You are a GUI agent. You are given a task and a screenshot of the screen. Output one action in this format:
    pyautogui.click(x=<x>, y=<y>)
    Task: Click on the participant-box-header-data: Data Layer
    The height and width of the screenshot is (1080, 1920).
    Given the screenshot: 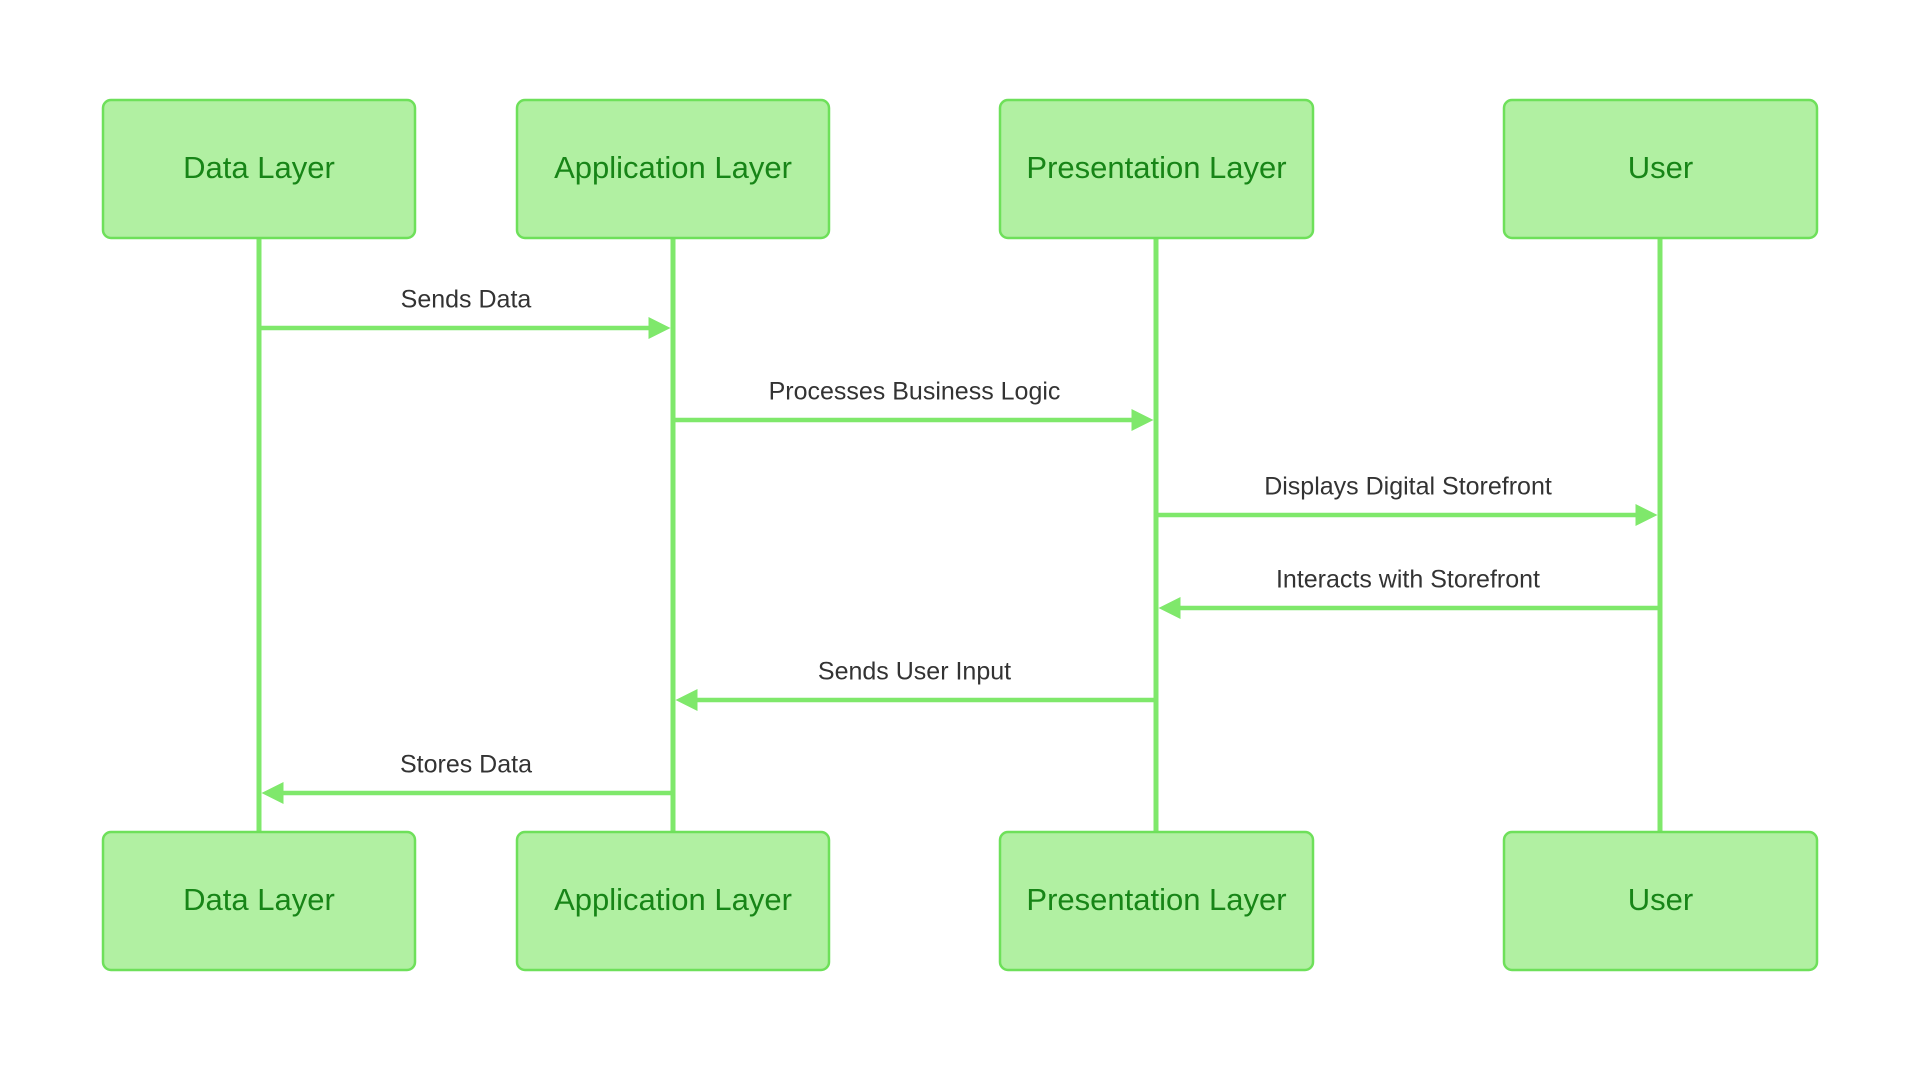 What is the action you would take?
    pyautogui.click(x=259, y=169)
    